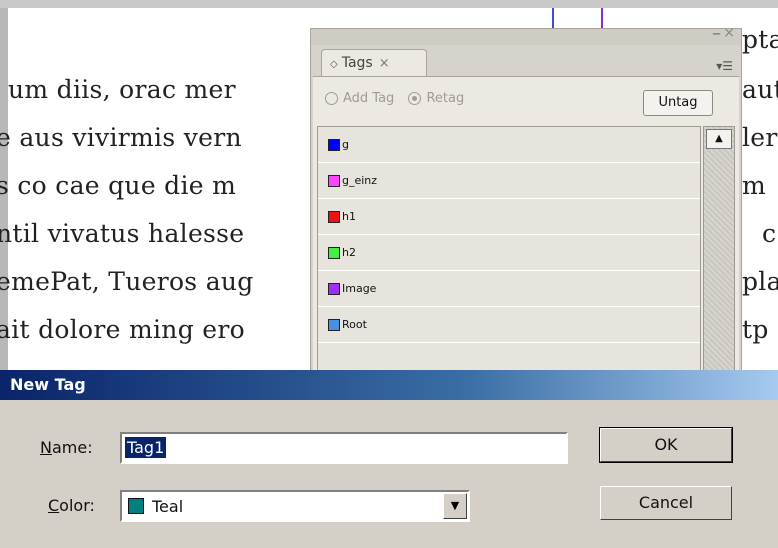 Image resolution: width=778 pixels, height=548 pixels. I want to click on tab-close-icon: ×, so click(384, 63).